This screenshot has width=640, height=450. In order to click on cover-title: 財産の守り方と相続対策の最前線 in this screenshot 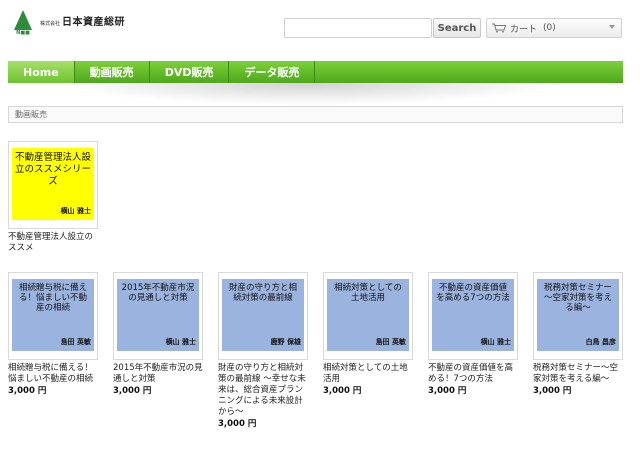, I will do `click(262, 293)`.